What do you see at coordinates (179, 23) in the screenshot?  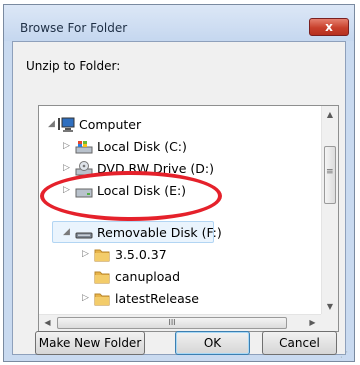 I see `title-bar: Browse For Folder x` at bounding box center [179, 23].